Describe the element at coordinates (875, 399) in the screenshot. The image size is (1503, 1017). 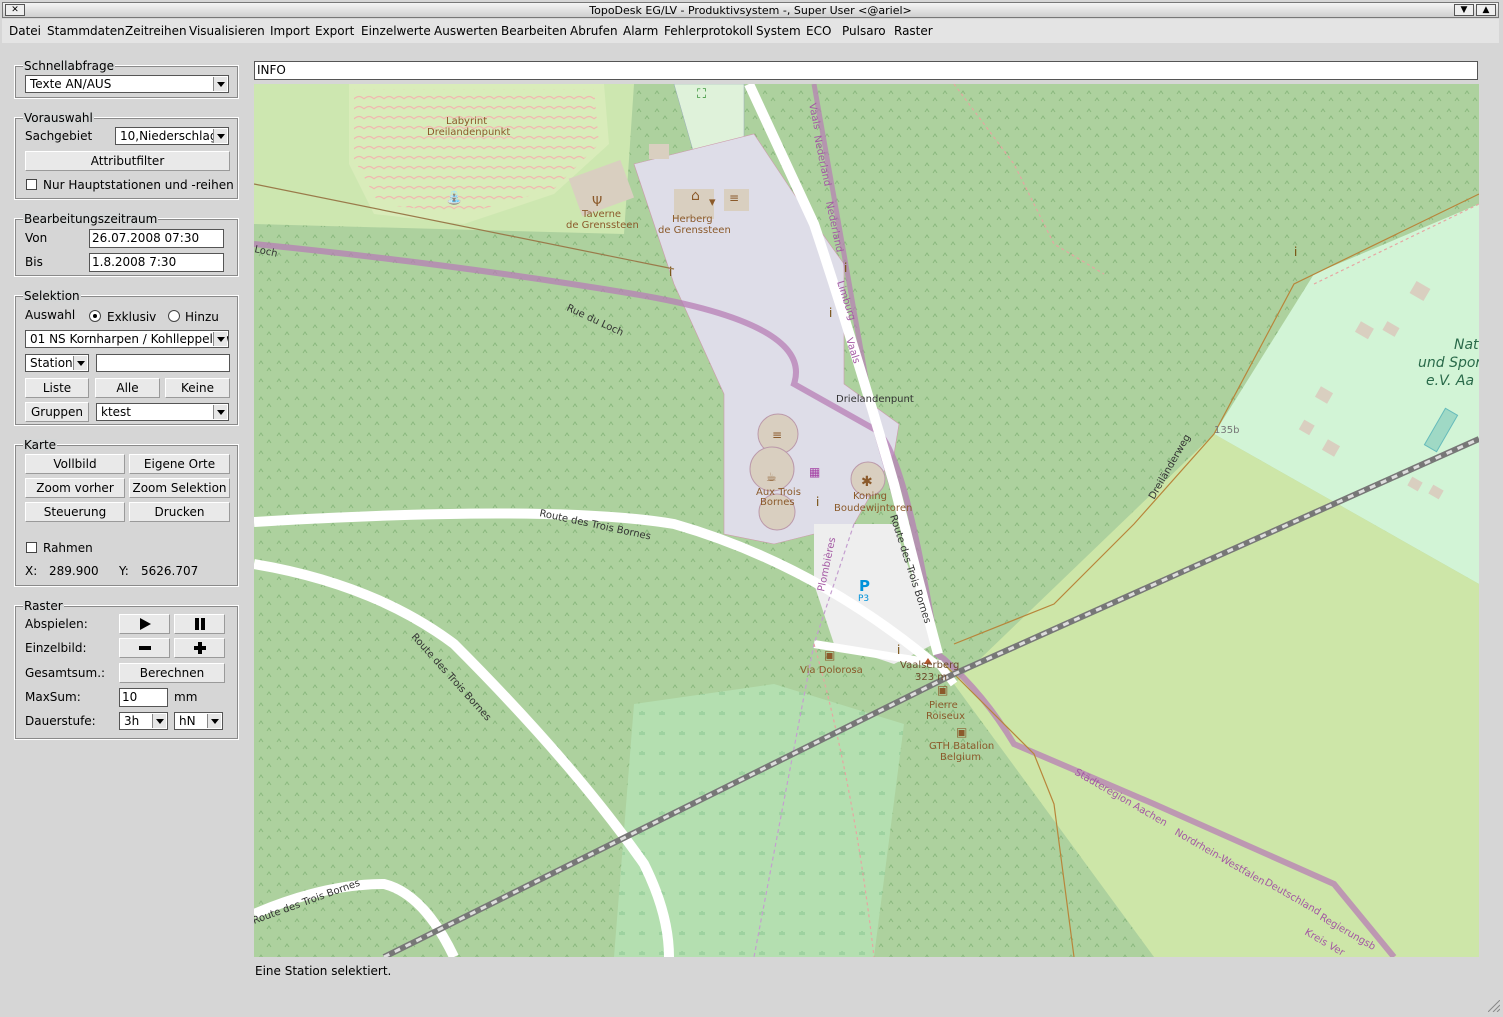
I see `label-drielandenpunt: Drielandenpunt` at that location.